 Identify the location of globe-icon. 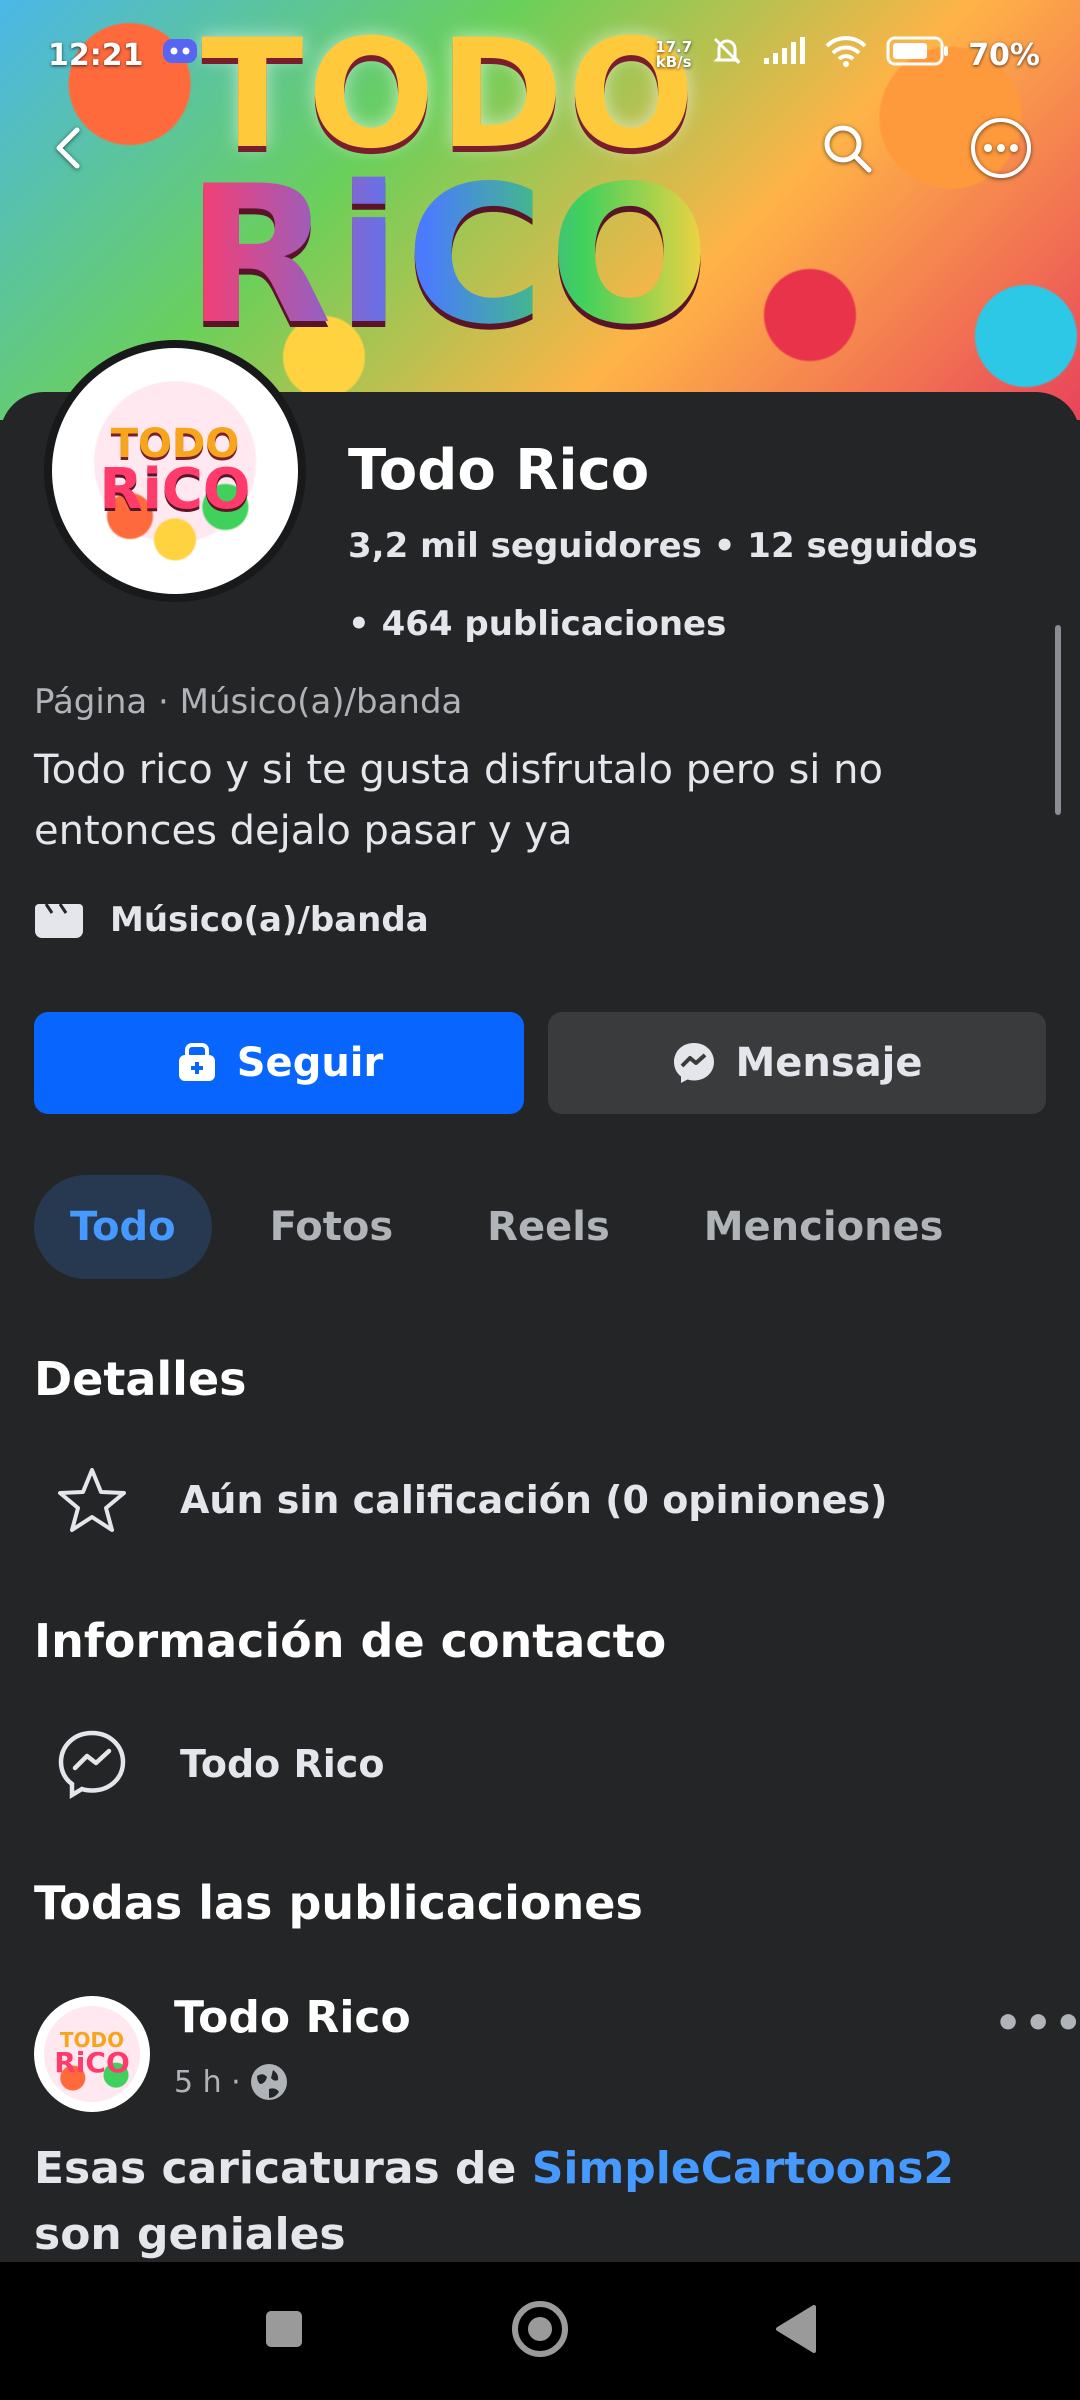
(268, 2082).